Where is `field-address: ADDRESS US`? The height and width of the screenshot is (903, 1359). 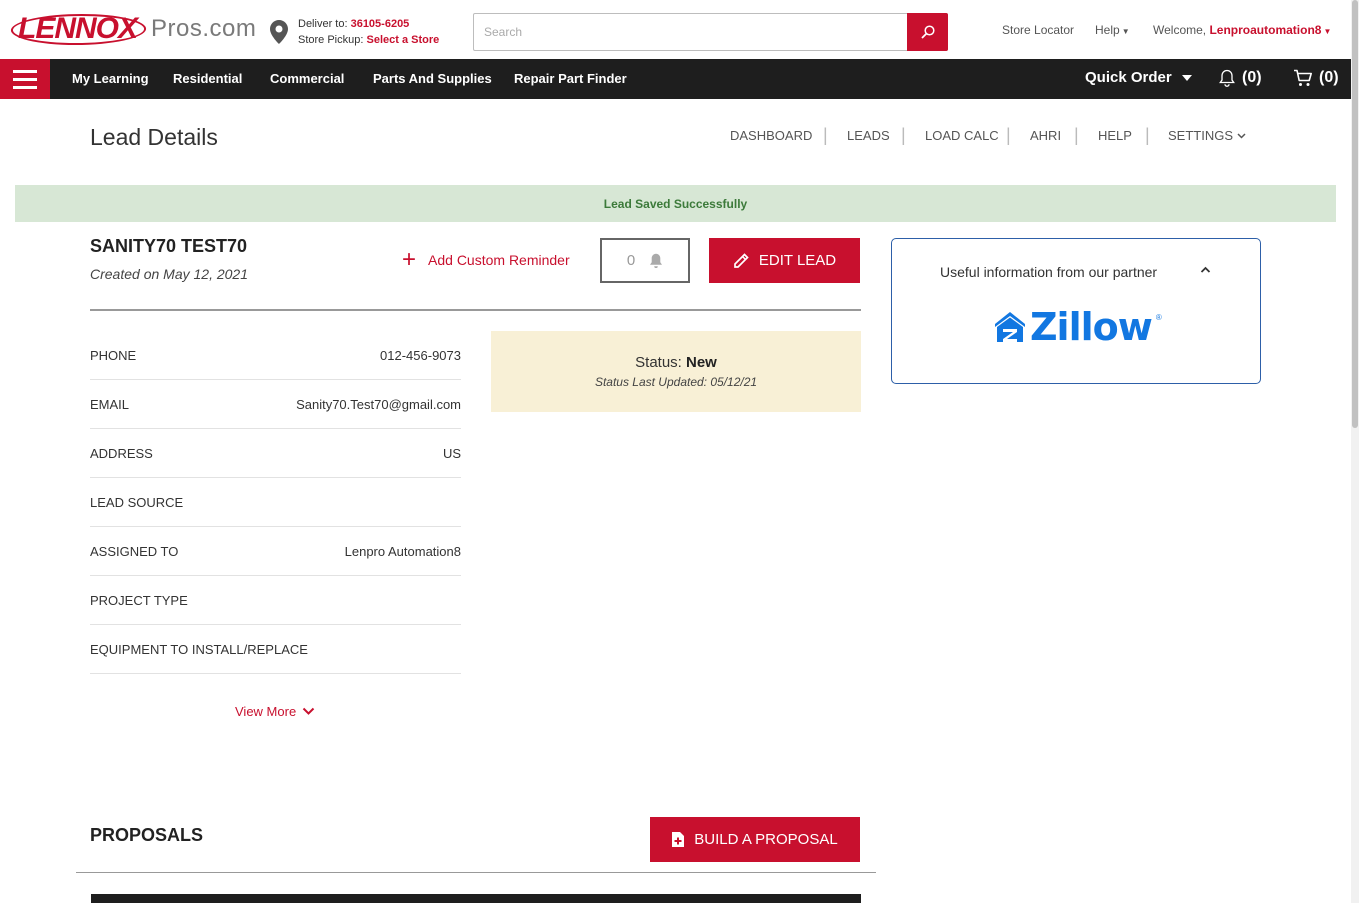
field-address: ADDRESS US is located at coordinates (275, 453).